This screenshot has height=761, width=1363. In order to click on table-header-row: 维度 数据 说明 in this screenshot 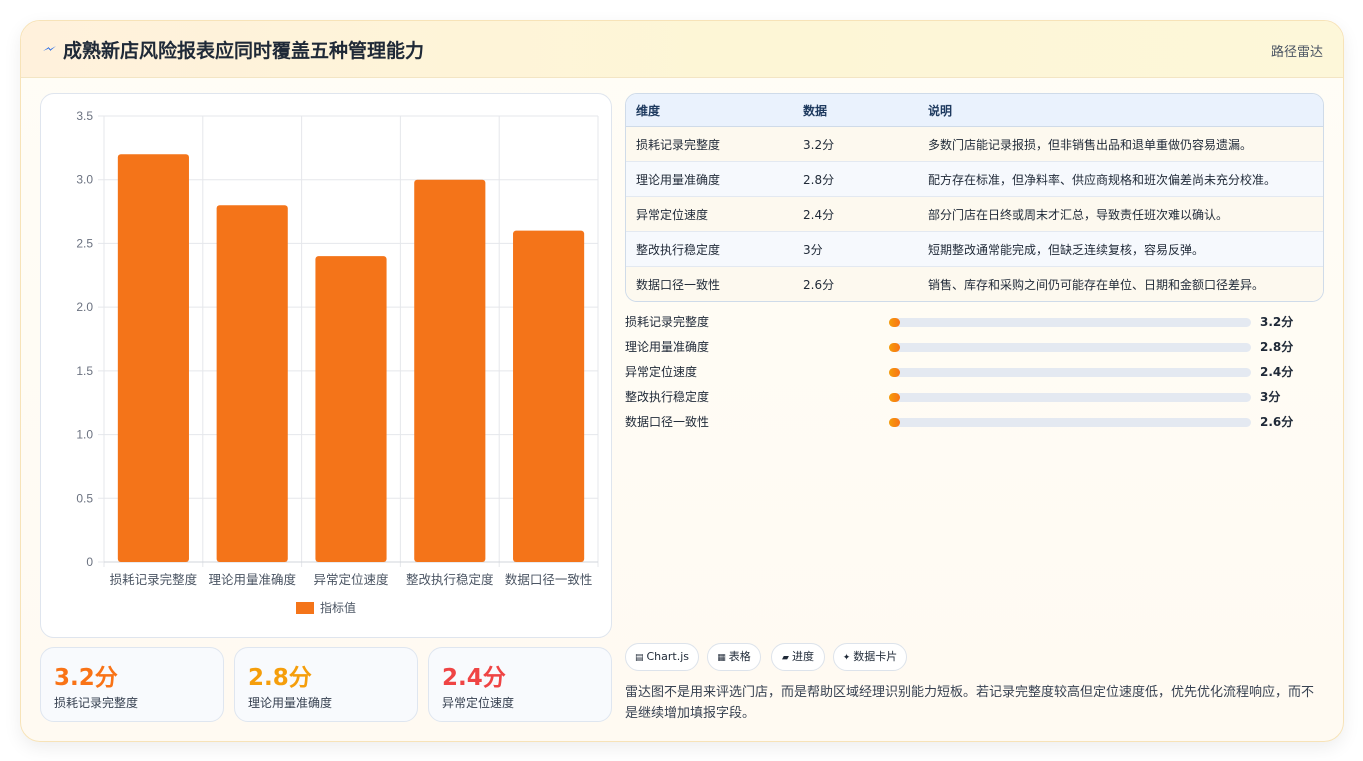, I will do `click(974, 110)`.